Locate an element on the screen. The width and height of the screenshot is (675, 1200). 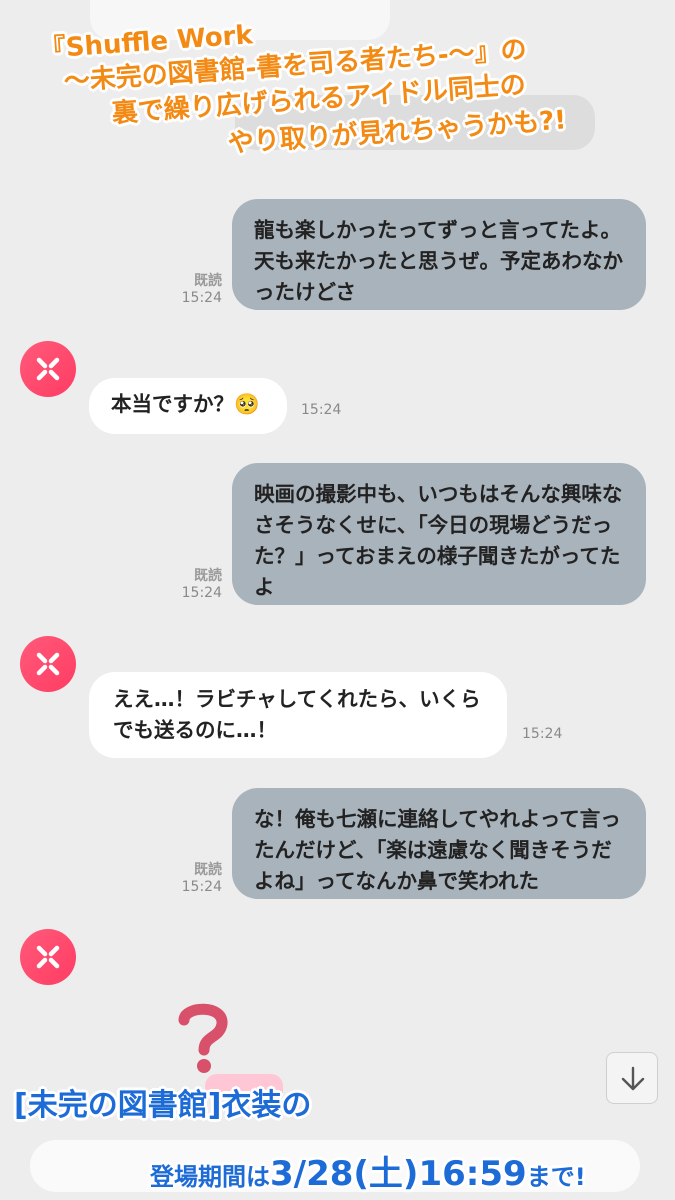
message-text-line: 本当ですか？🥺 is located at coordinates (185, 404).